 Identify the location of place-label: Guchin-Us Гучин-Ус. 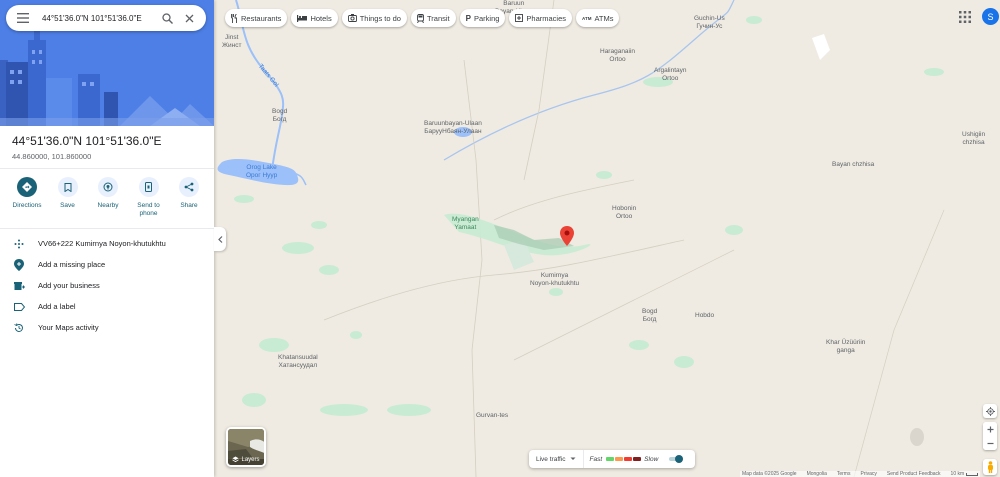
(709, 23).